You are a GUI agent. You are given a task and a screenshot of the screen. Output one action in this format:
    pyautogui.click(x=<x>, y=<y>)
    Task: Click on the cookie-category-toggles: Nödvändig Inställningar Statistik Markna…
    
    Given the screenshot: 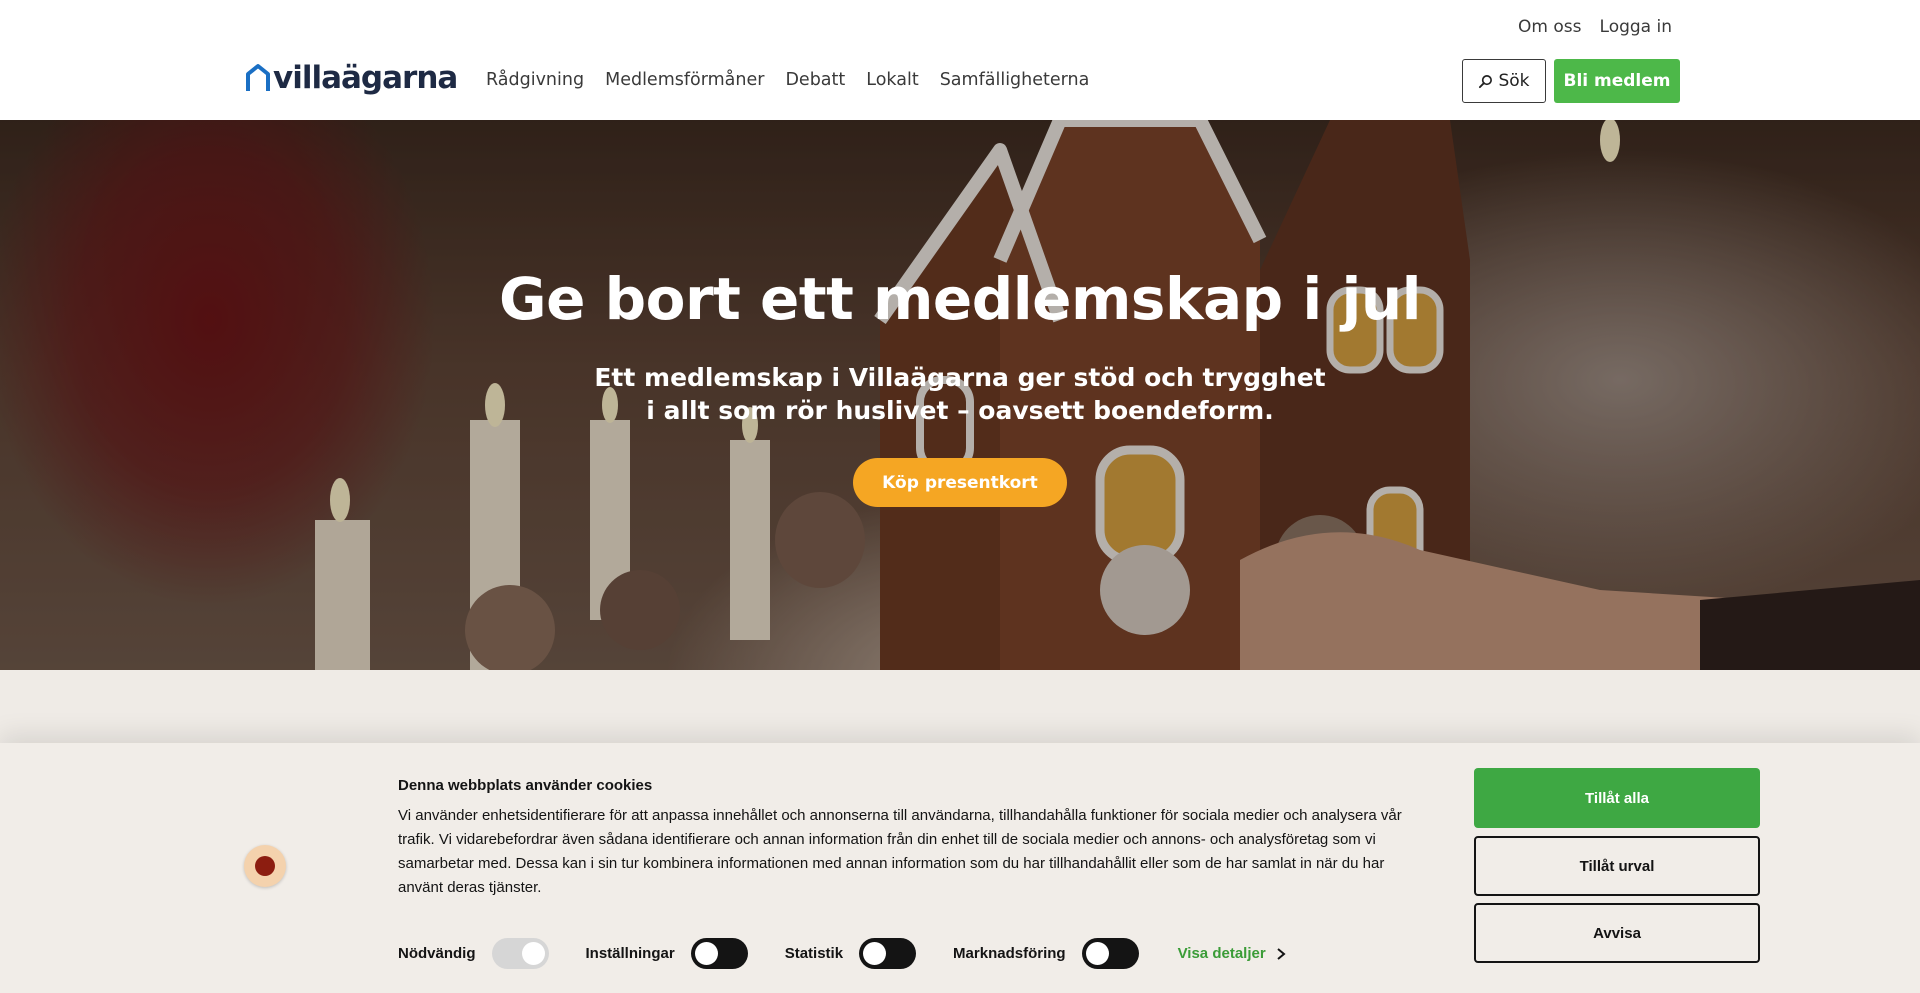 What is the action you would take?
    pyautogui.click(x=842, y=953)
    